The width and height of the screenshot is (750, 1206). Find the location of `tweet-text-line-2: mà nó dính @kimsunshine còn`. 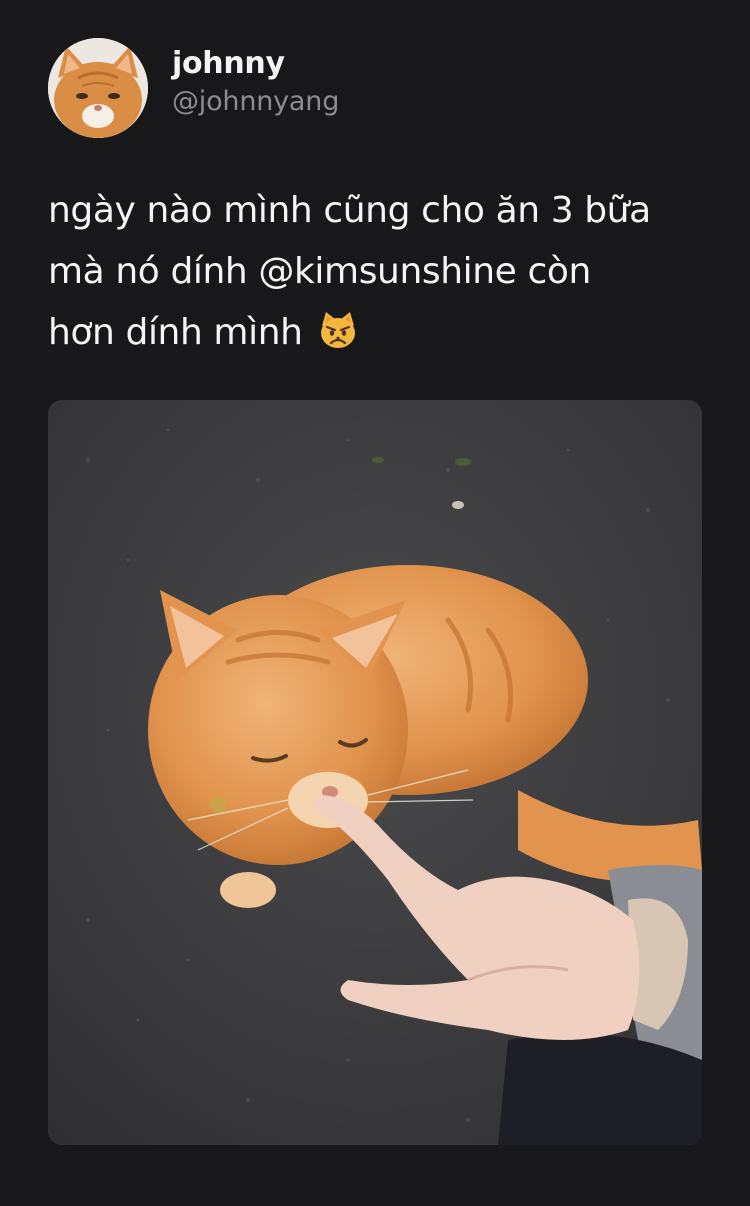

tweet-text-line-2: mà nó dính @kimsunshine còn is located at coordinates (319, 271).